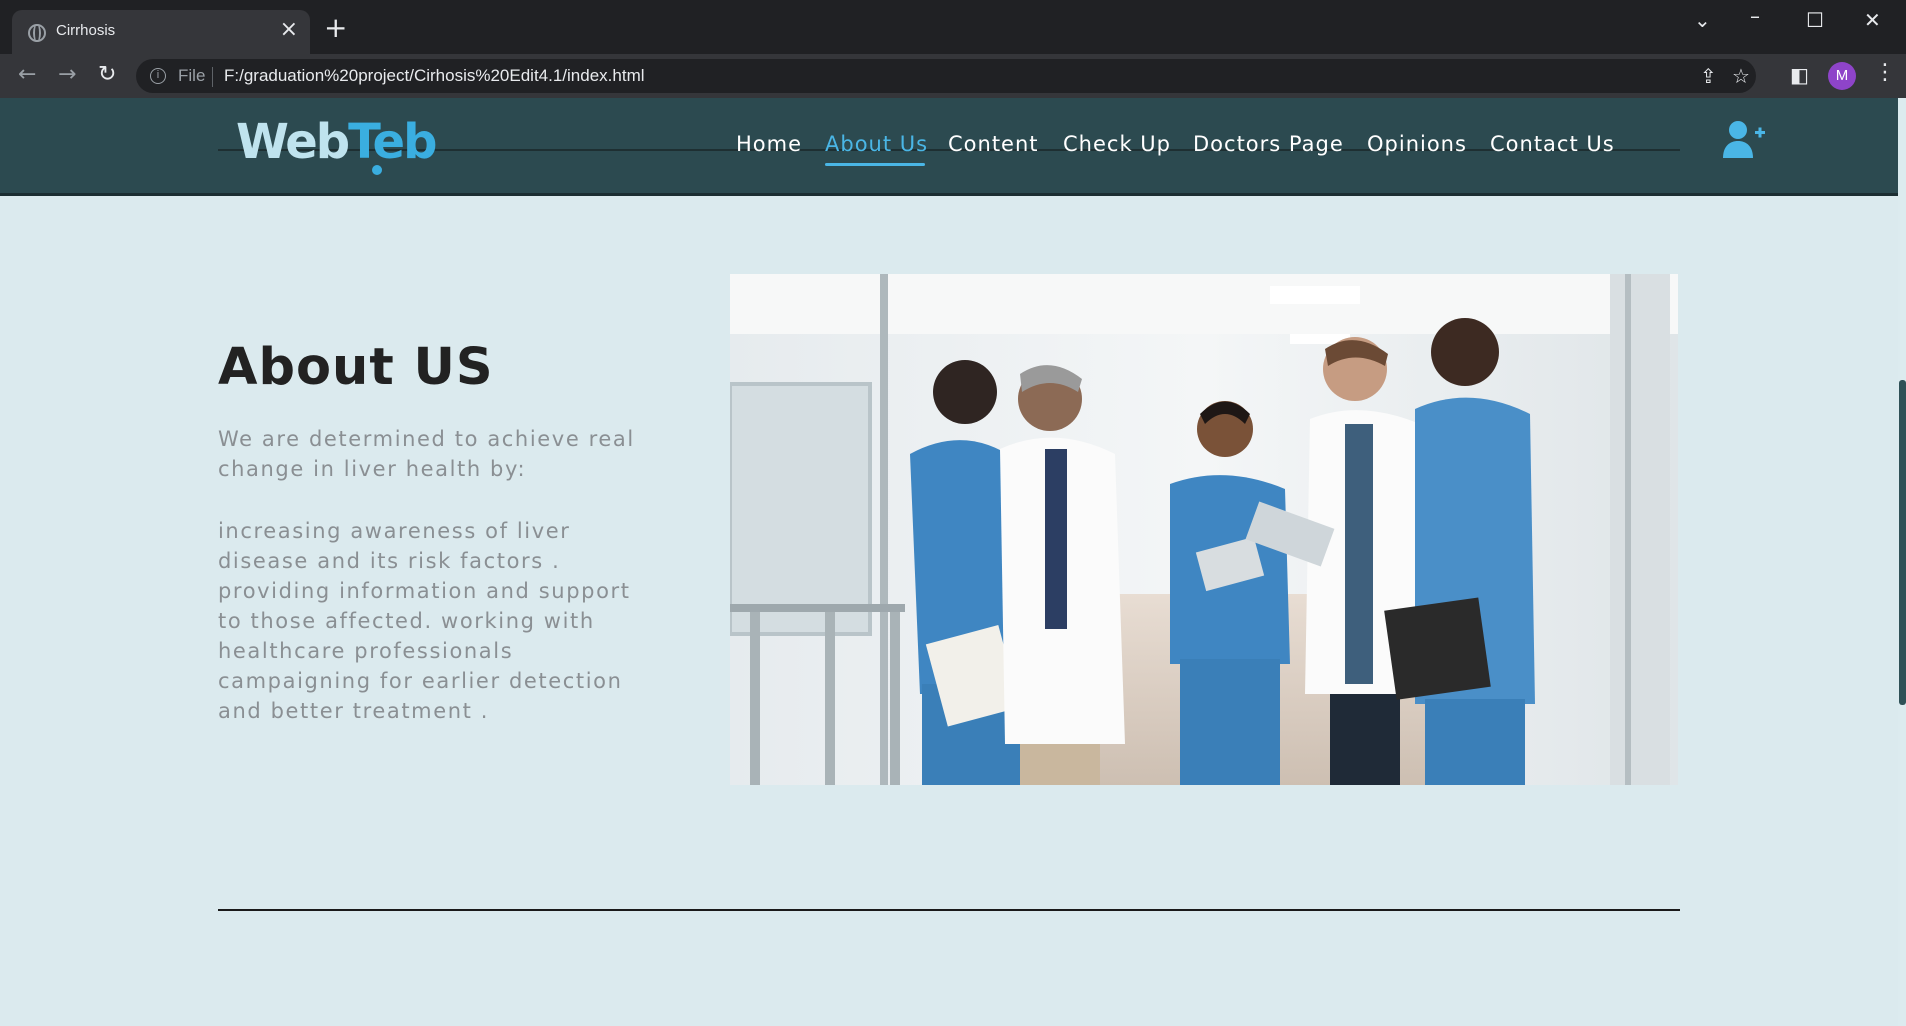 The image size is (1906, 1026). I want to click on logo-part-teb: Teb, so click(392, 142).